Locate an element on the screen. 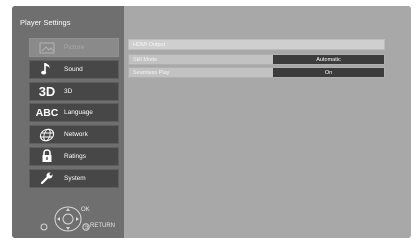  setting-label: Seamless Play is located at coordinates (151, 72).